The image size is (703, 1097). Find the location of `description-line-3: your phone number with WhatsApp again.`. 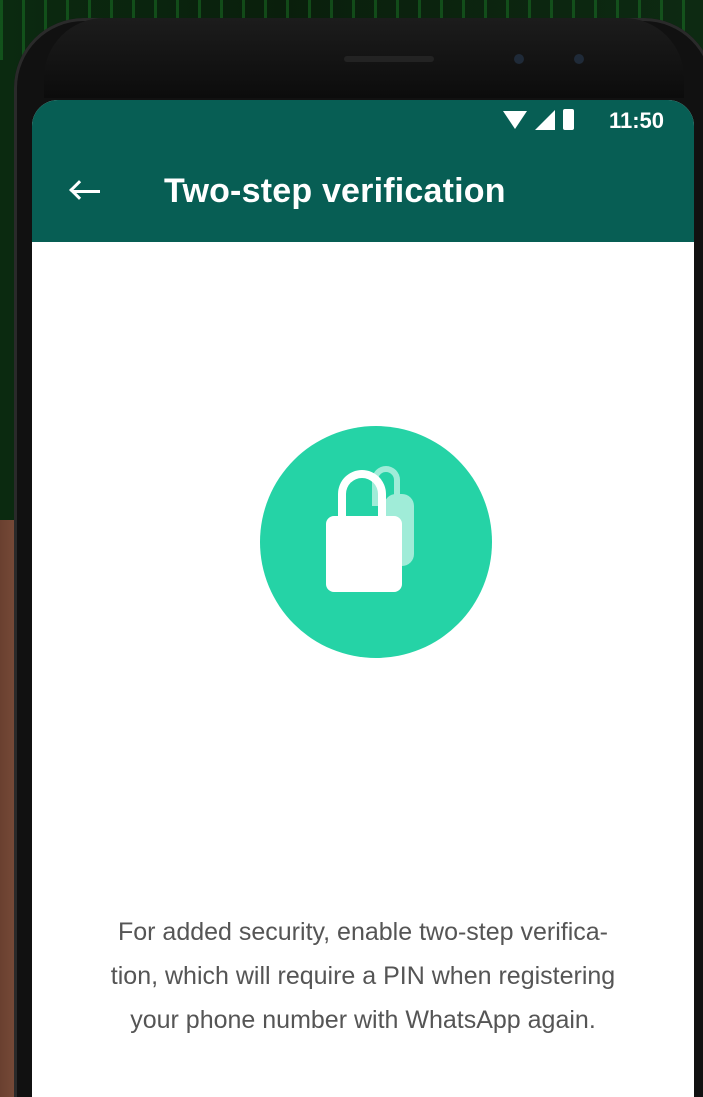

description-line-3: your phone number with WhatsApp again. is located at coordinates (363, 1020).